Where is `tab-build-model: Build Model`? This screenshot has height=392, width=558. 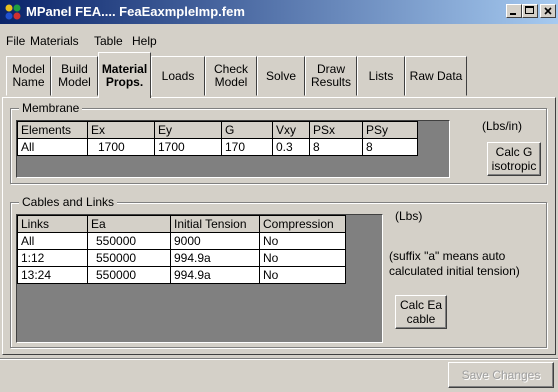 tab-build-model: Build Model is located at coordinates (74, 76).